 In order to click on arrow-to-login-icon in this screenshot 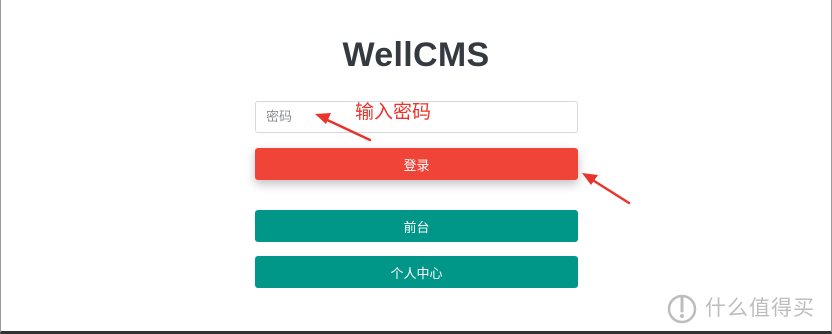, I will do `click(606, 189)`.